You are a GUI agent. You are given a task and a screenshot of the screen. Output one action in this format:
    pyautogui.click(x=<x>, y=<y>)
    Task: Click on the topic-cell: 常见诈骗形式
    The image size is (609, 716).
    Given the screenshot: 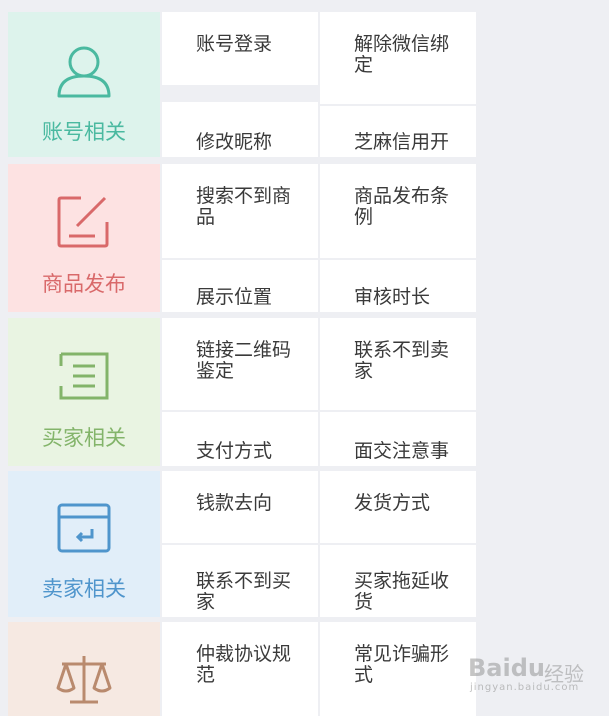 What is the action you would take?
    pyautogui.click(x=398, y=669)
    